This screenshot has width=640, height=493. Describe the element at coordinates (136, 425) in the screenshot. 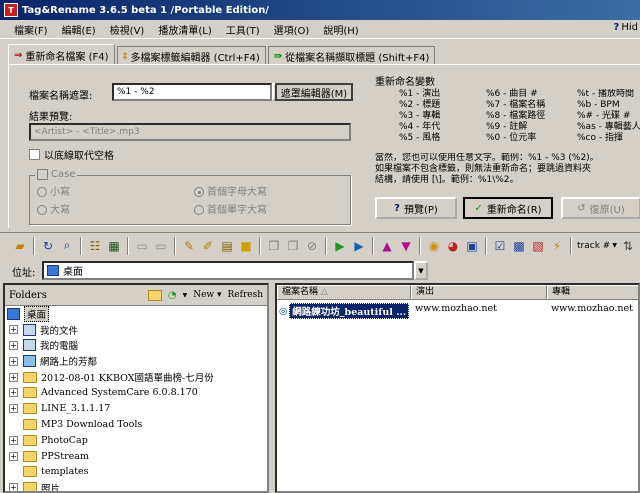

I see `tree-node: MP3 Download Tools` at that location.